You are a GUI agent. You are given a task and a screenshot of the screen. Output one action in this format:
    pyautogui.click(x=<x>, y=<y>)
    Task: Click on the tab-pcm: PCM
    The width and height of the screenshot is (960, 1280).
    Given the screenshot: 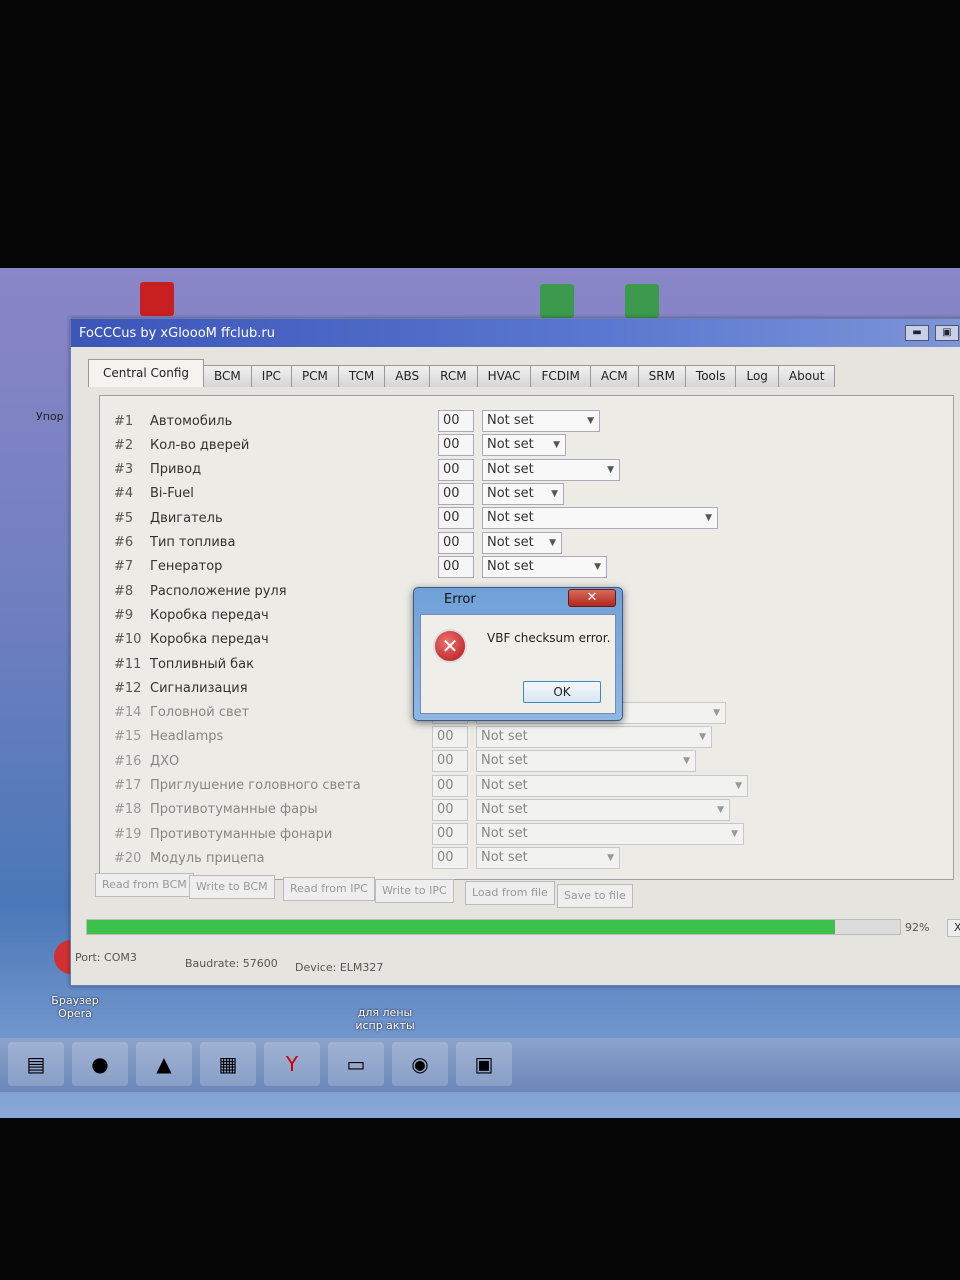 What is the action you would take?
    pyautogui.click(x=314, y=376)
    